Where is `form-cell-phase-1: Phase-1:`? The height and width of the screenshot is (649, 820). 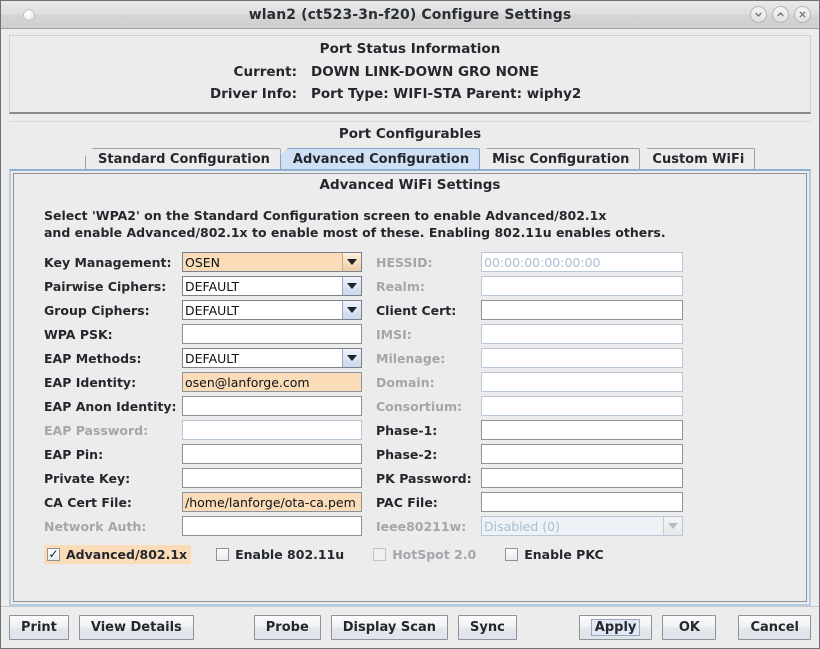
form-cell-phase-1: Phase-1: is located at coordinates (530, 430).